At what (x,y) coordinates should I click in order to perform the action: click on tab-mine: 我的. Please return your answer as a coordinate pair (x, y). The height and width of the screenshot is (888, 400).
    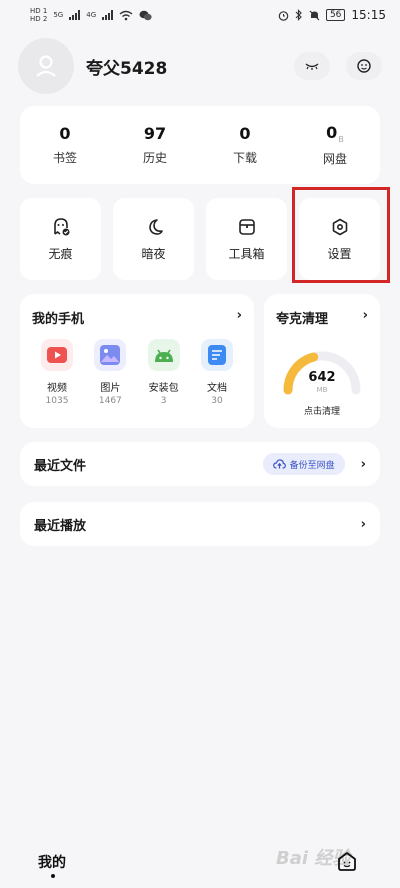
    Looking at the image, I should click on (52, 862).